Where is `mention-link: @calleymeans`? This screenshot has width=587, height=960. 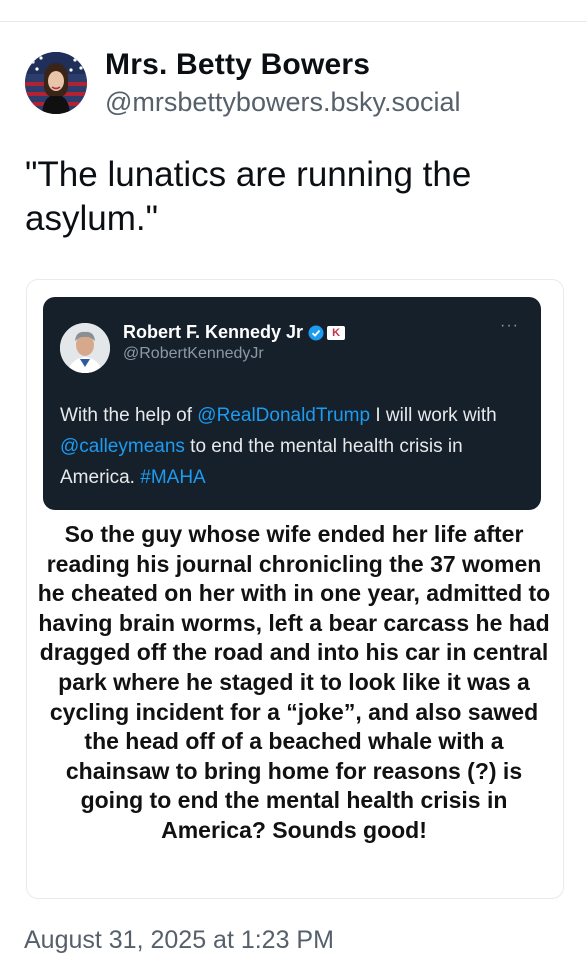
mention-link: @calleymeans is located at coordinates (122, 446).